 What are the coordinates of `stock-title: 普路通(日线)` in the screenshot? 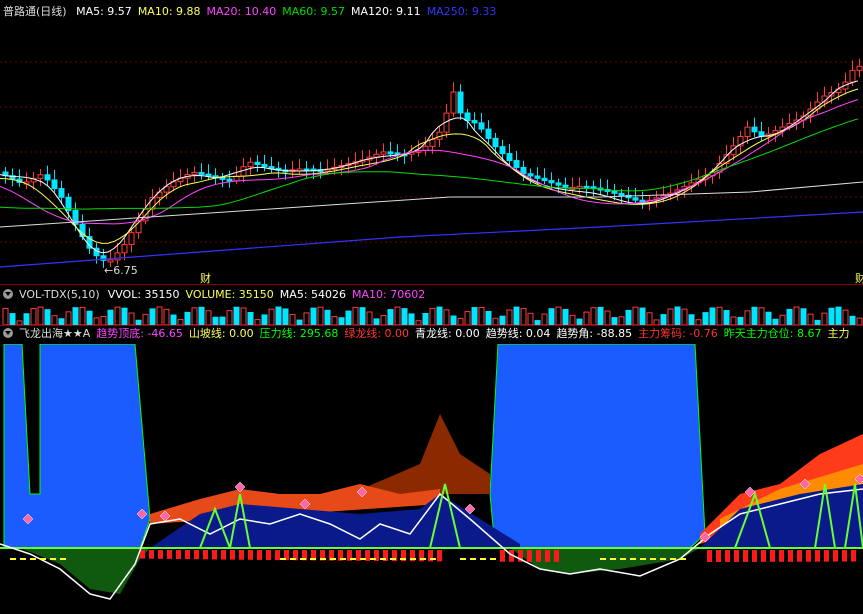 It's located at (35, 11).